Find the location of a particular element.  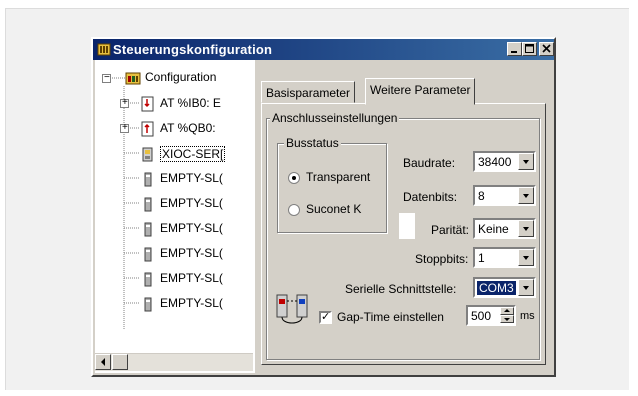

maximize-icon is located at coordinates (529, 48).